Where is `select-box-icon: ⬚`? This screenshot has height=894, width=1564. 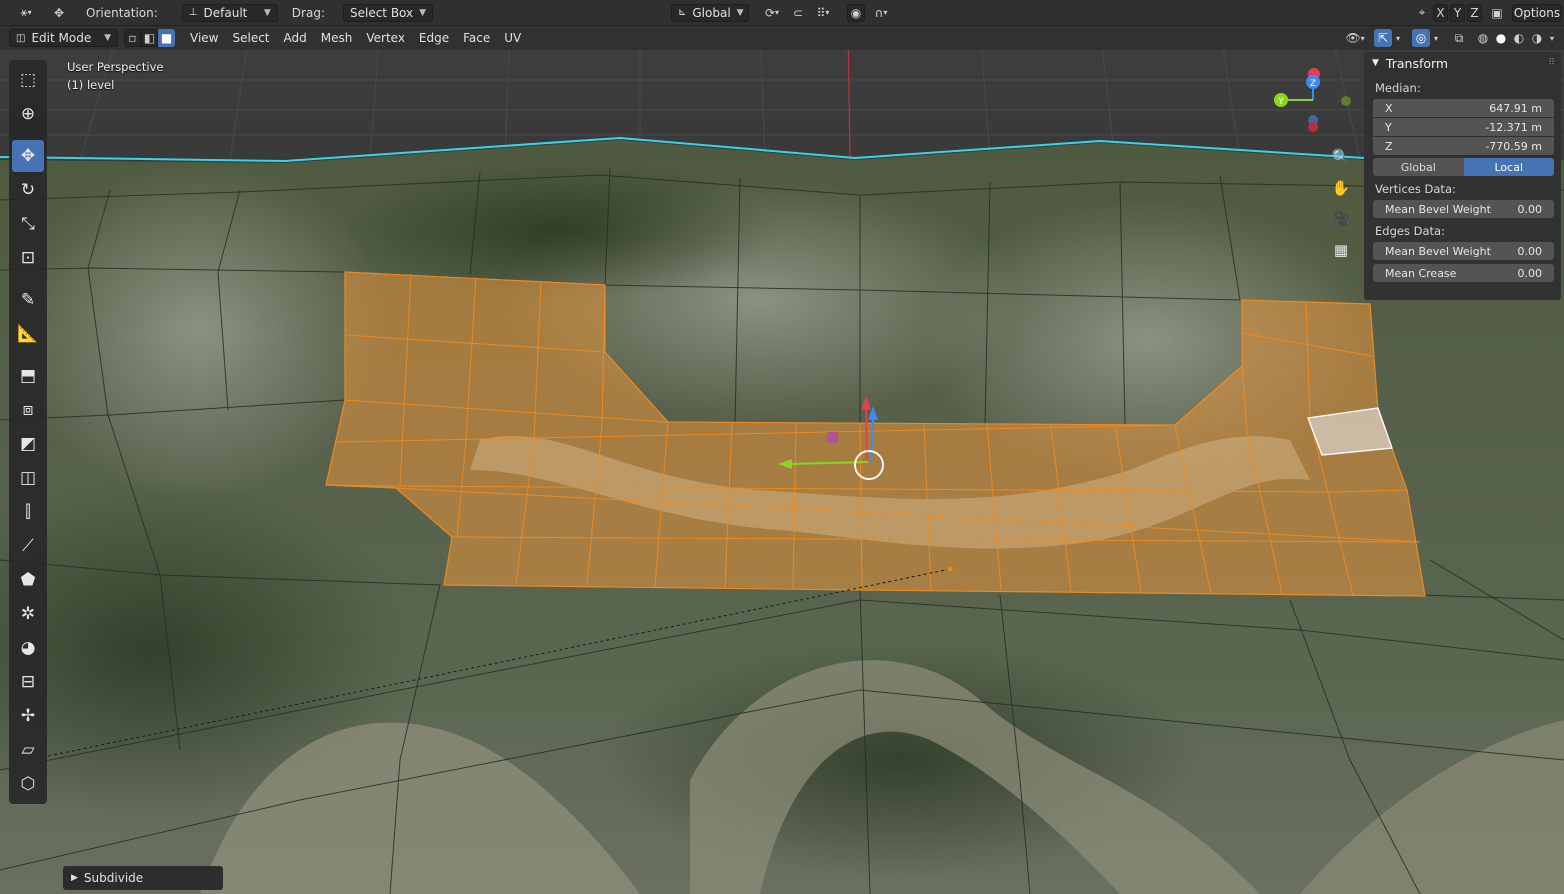
select-box-icon: ⬚ is located at coordinates (28, 80).